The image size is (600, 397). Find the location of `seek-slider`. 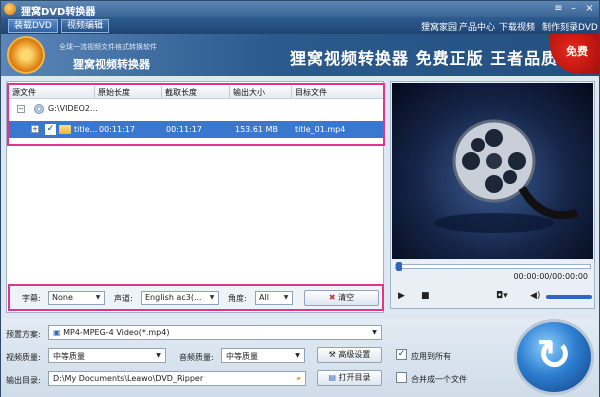

seek-slider is located at coordinates (493, 266).